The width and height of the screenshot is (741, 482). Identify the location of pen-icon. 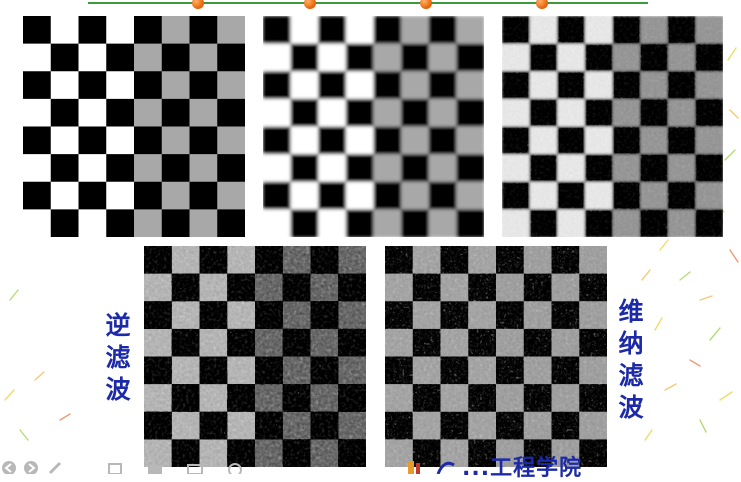
(55, 466).